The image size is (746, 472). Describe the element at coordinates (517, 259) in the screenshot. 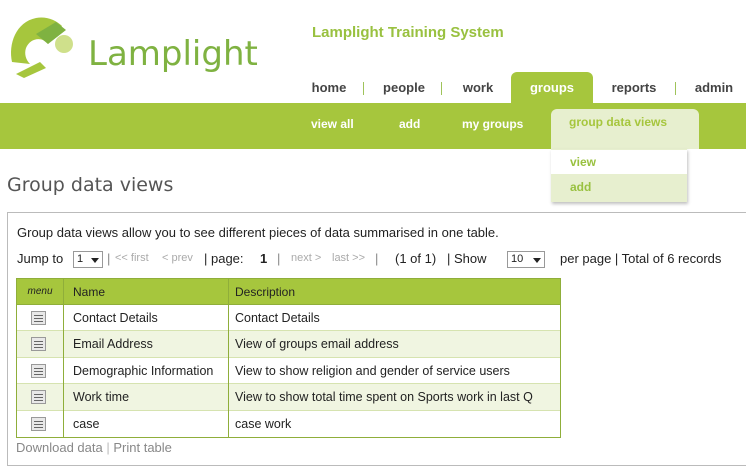

I see `page-size-value: 10` at that location.